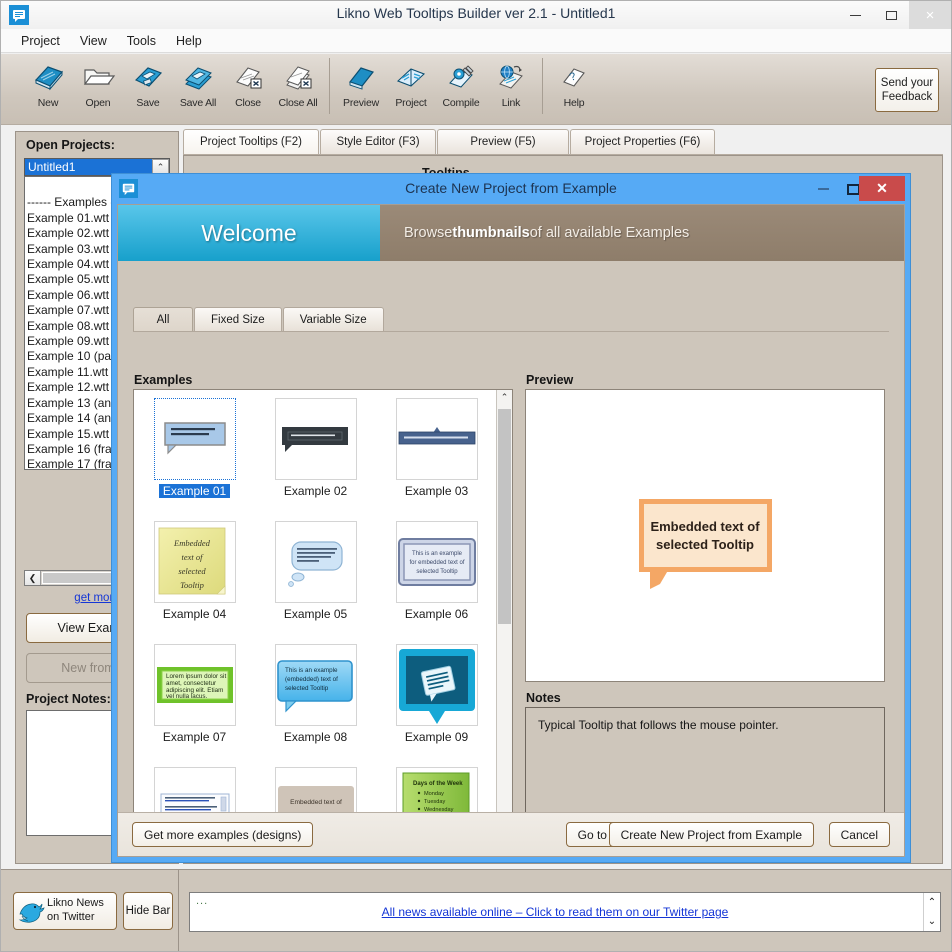  I want to click on news-scroll-down-icon: ⌄, so click(932, 921).